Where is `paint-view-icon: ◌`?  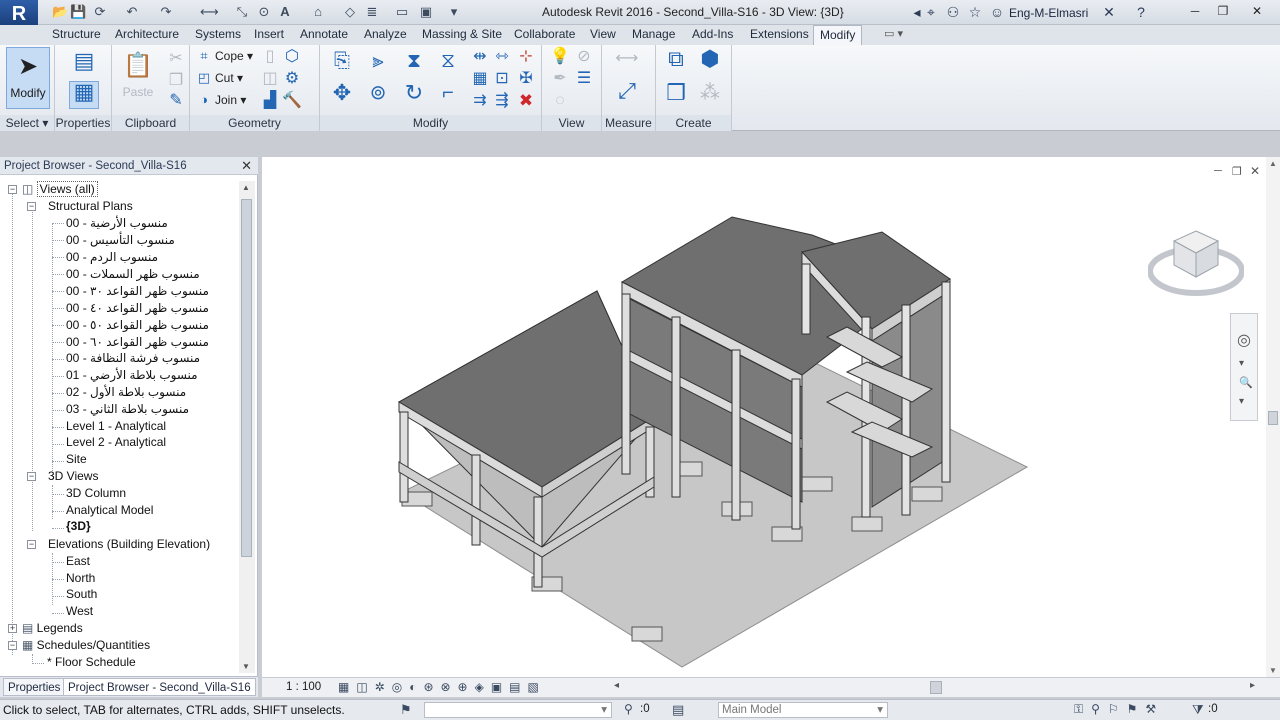
paint-view-icon: ◌ is located at coordinates (560, 101).